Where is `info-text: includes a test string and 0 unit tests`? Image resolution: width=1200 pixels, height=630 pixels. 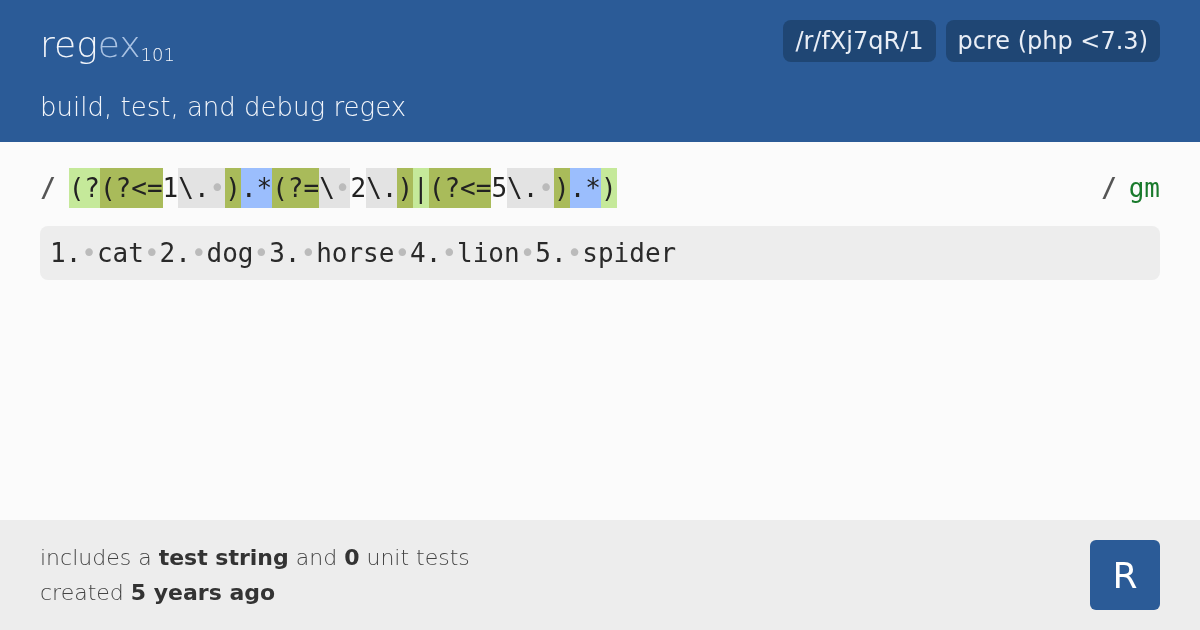
info-text: includes a test string and 0 unit tests is located at coordinates (255, 558).